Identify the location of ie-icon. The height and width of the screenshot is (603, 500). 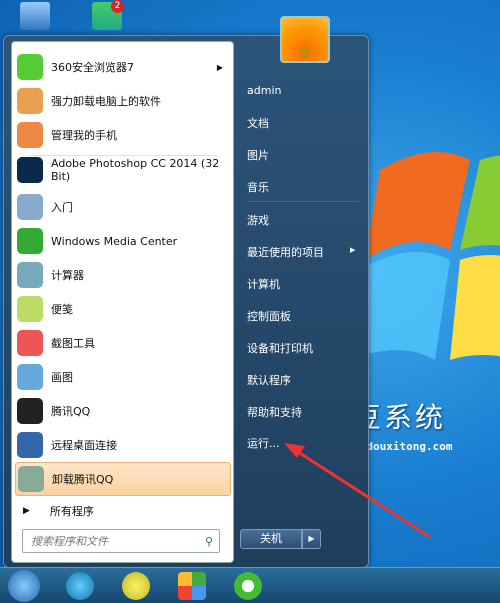
(80, 586).